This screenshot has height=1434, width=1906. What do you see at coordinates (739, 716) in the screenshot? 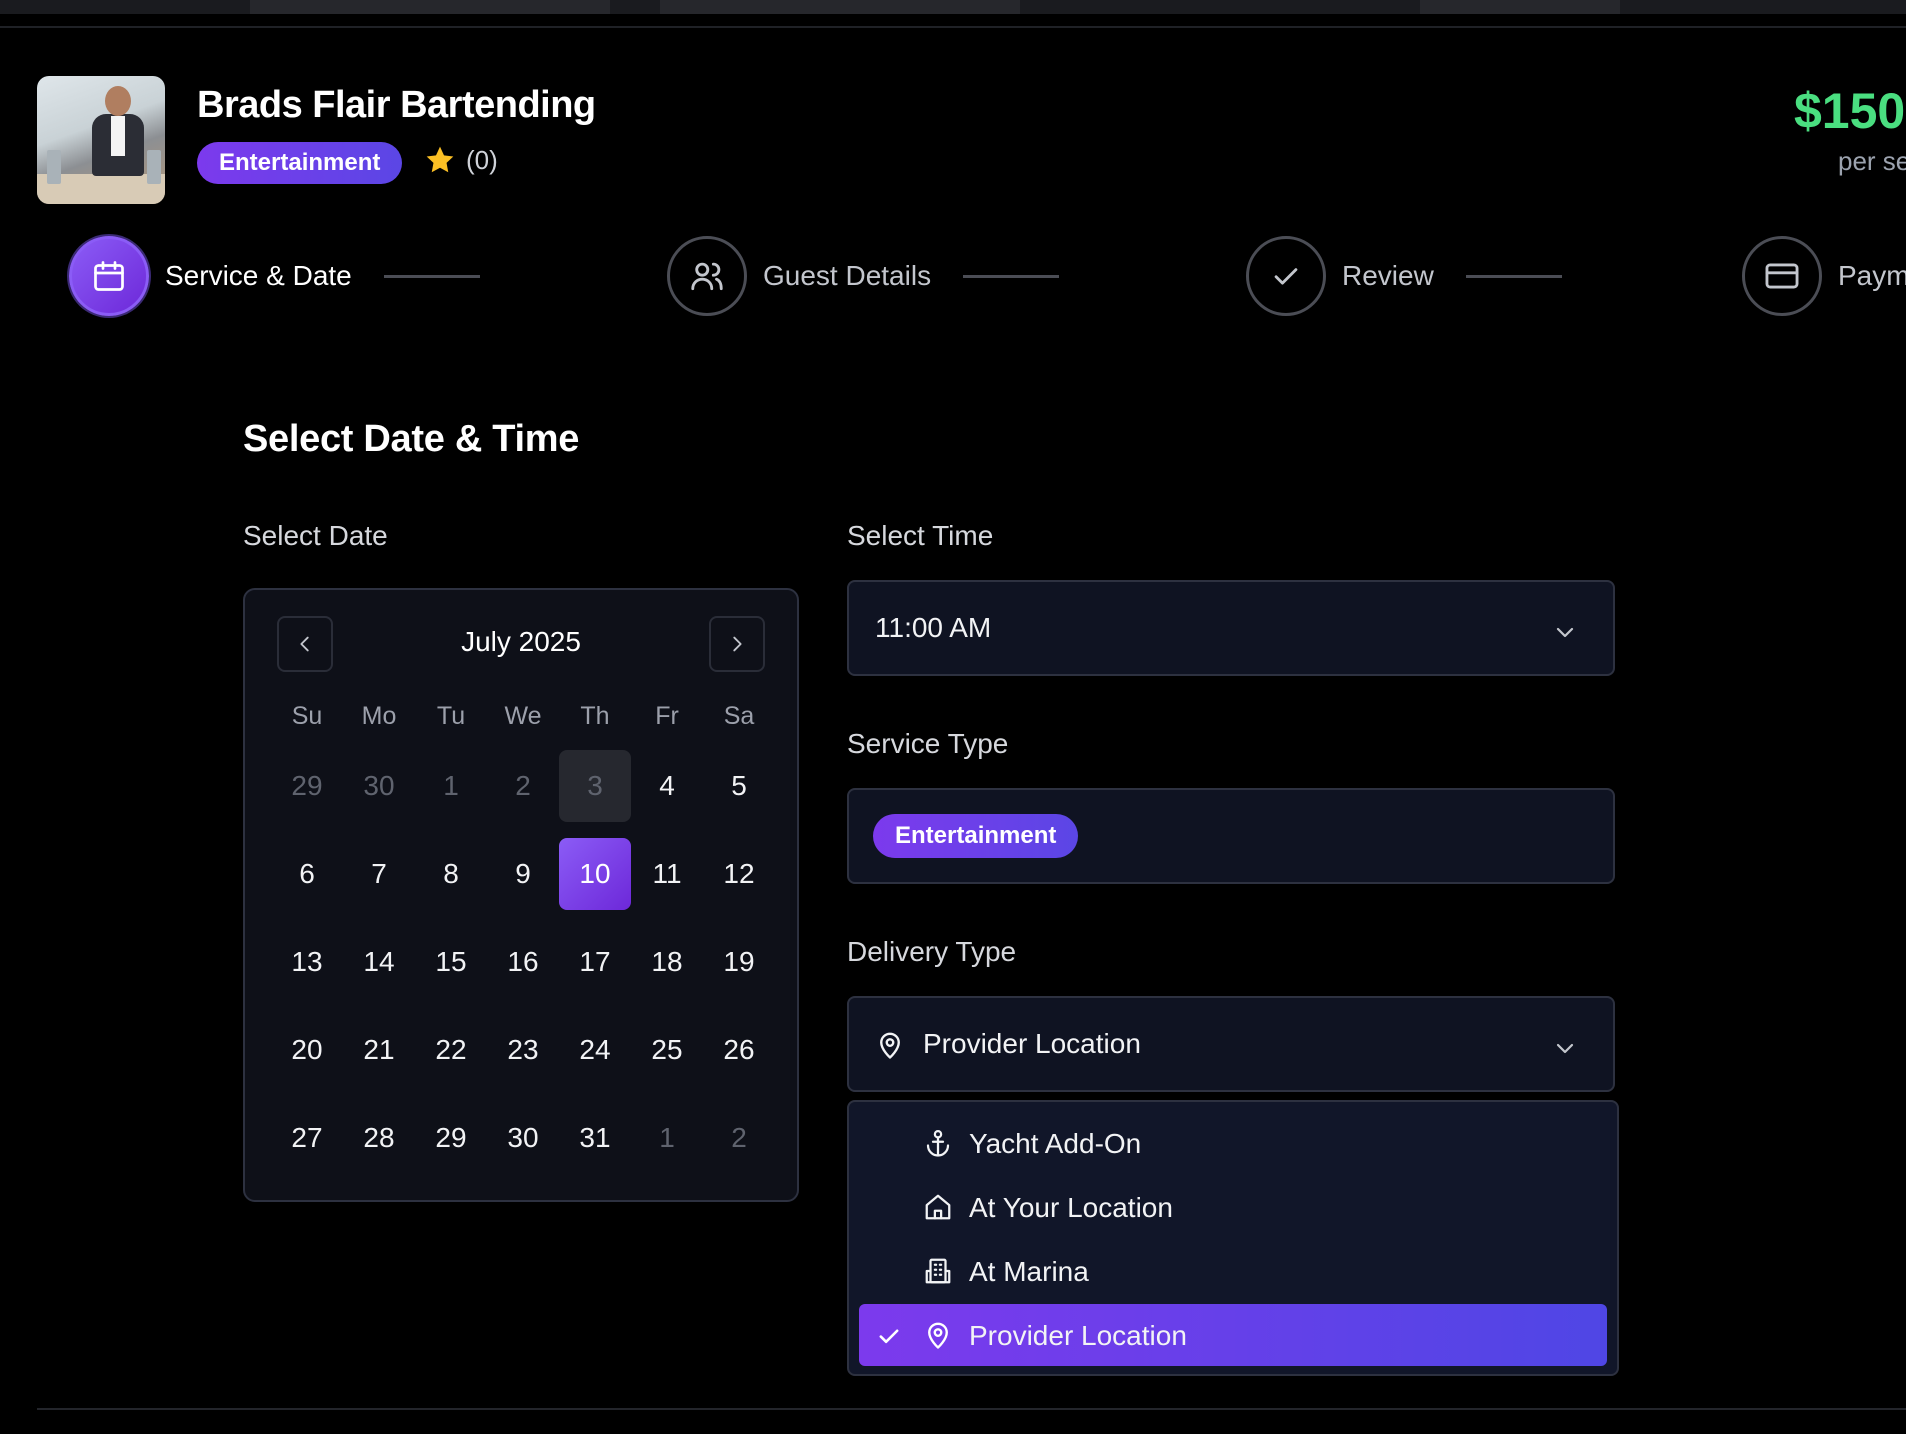
I see `weekday-label: Sa` at bounding box center [739, 716].